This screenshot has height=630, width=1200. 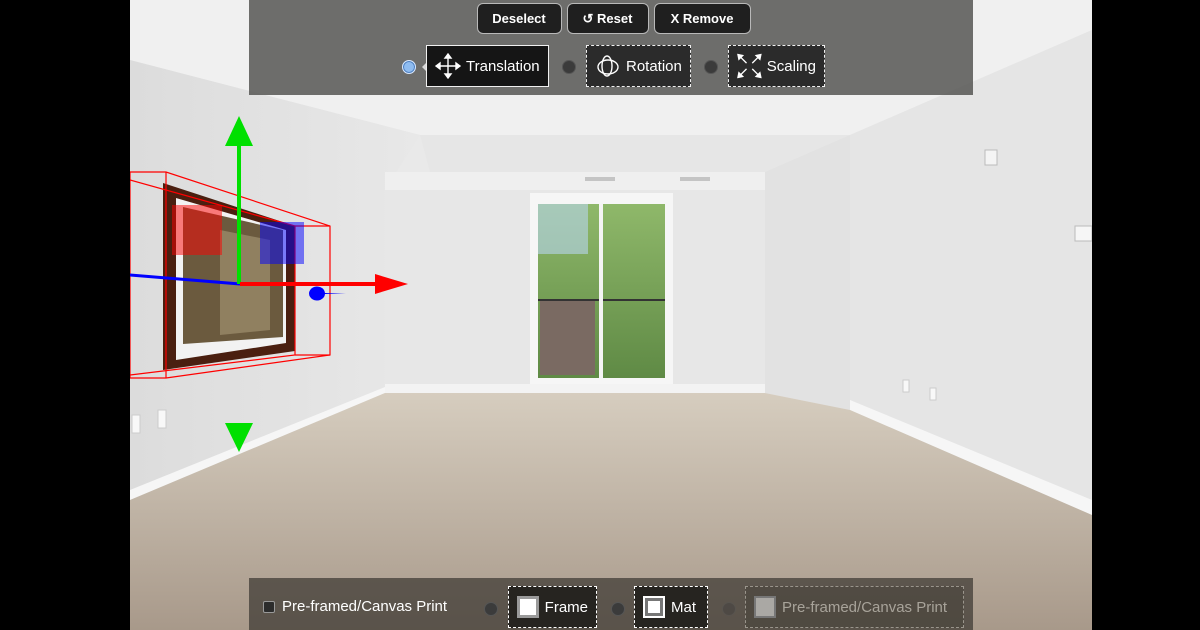 What do you see at coordinates (239, 131) in the screenshot?
I see `y-axis-arrow-up-icon` at bounding box center [239, 131].